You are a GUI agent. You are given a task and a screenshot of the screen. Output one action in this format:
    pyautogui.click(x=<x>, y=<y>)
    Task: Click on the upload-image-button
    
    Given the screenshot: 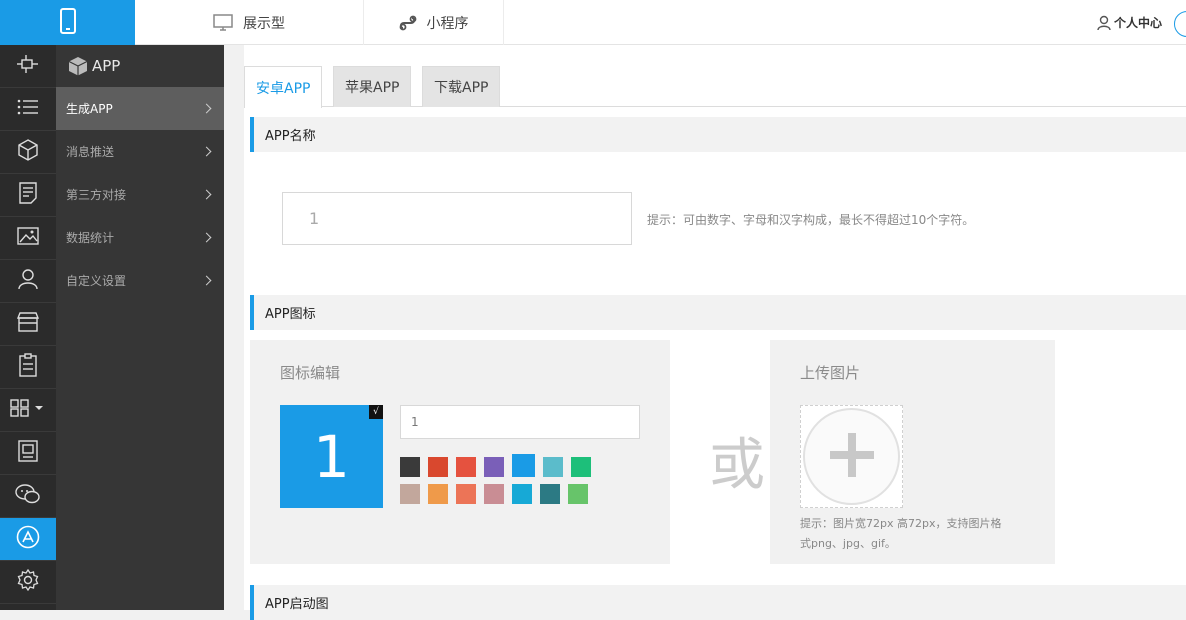 What is the action you would take?
    pyautogui.click(x=851, y=456)
    